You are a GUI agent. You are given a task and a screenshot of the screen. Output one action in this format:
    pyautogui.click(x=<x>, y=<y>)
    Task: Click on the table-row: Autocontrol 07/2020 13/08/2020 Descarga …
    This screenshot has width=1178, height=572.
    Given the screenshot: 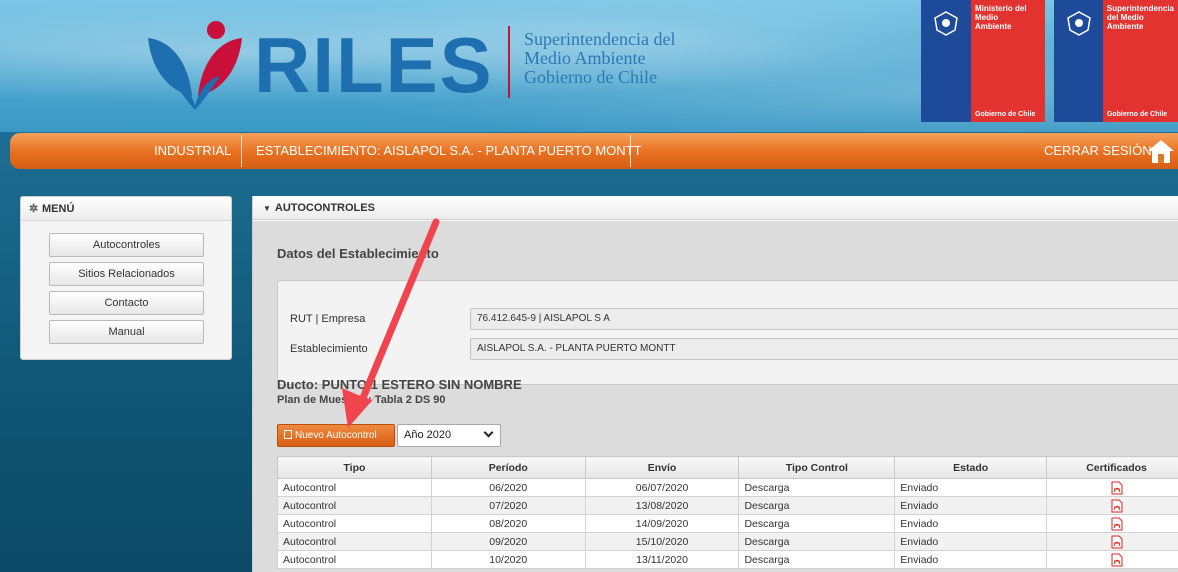 What is the action you would take?
    pyautogui.click(x=727, y=505)
    